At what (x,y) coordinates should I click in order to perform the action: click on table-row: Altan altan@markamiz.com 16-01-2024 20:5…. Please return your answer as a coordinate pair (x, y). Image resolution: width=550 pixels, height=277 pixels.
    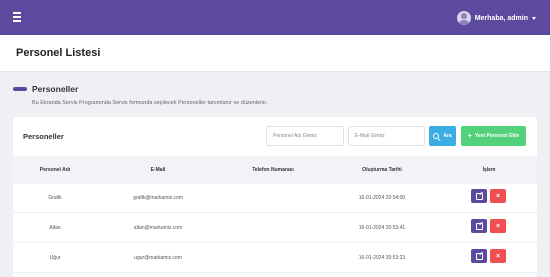
    Looking at the image, I should click on (275, 228).